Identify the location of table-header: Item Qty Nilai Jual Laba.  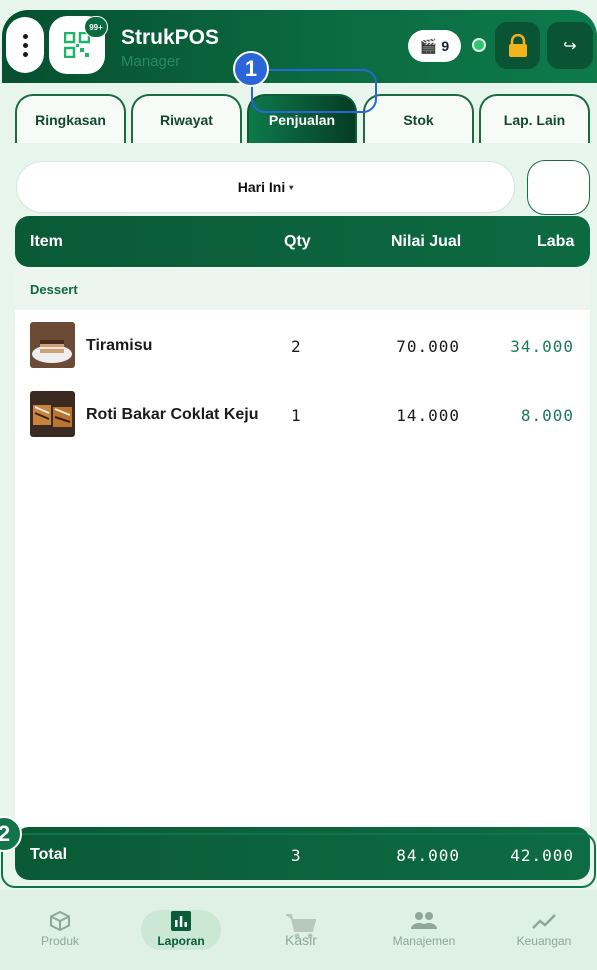
(302, 241).